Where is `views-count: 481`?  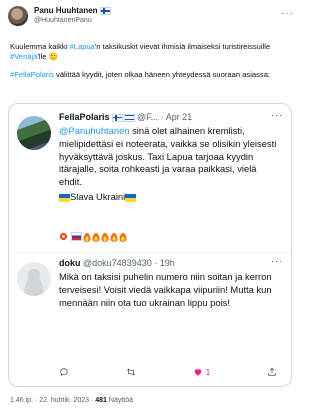 views-count: 481 is located at coordinates (101, 400).